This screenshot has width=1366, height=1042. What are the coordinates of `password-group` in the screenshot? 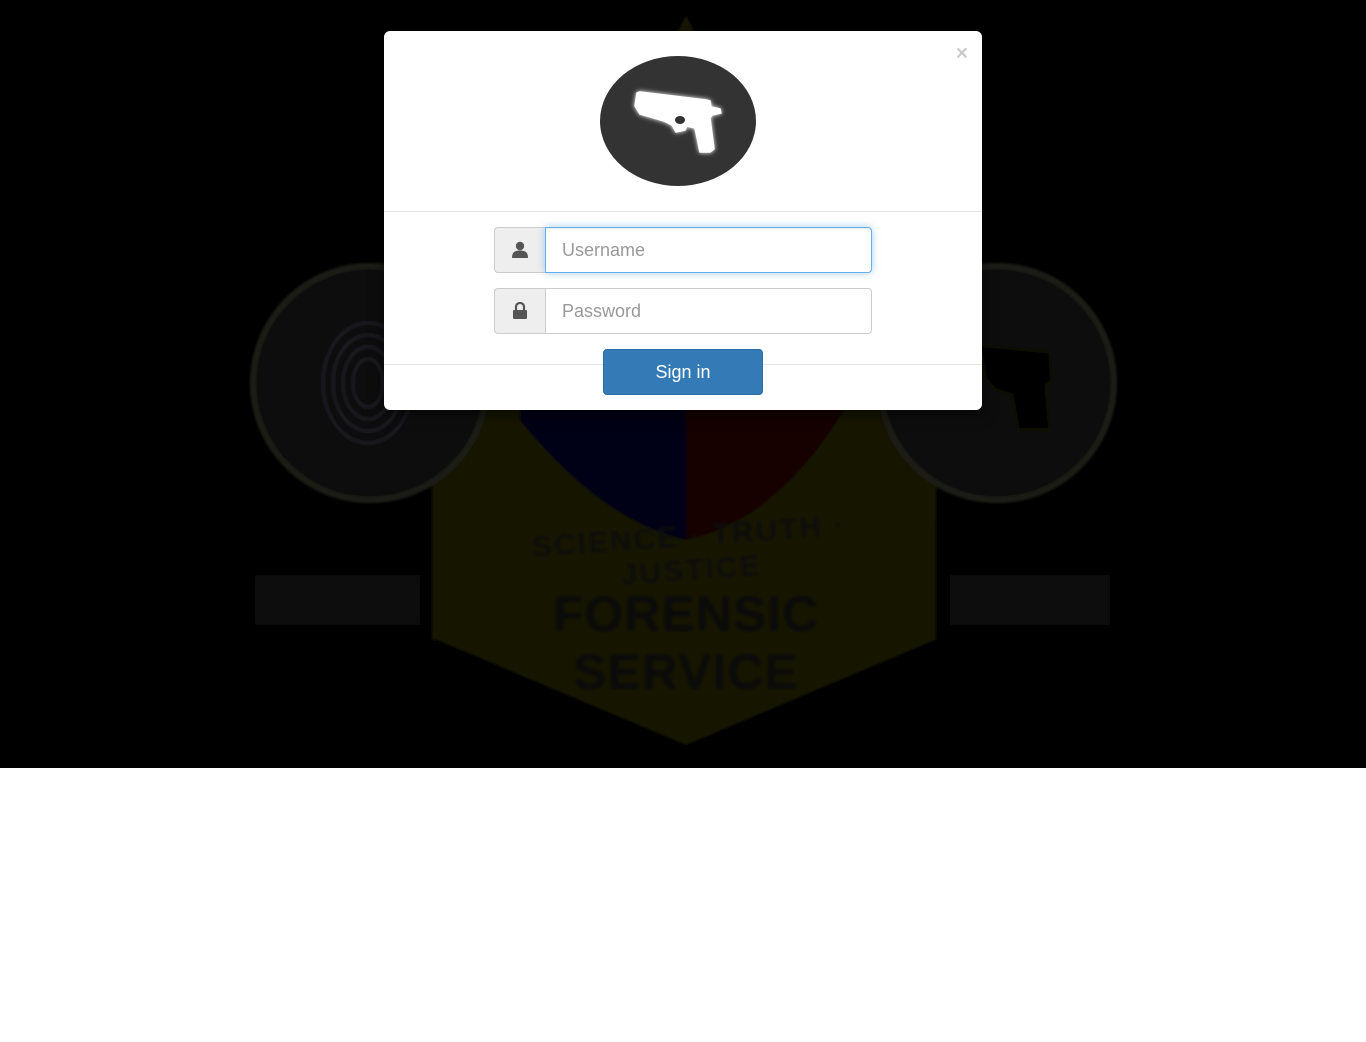 It's located at (683, 311).